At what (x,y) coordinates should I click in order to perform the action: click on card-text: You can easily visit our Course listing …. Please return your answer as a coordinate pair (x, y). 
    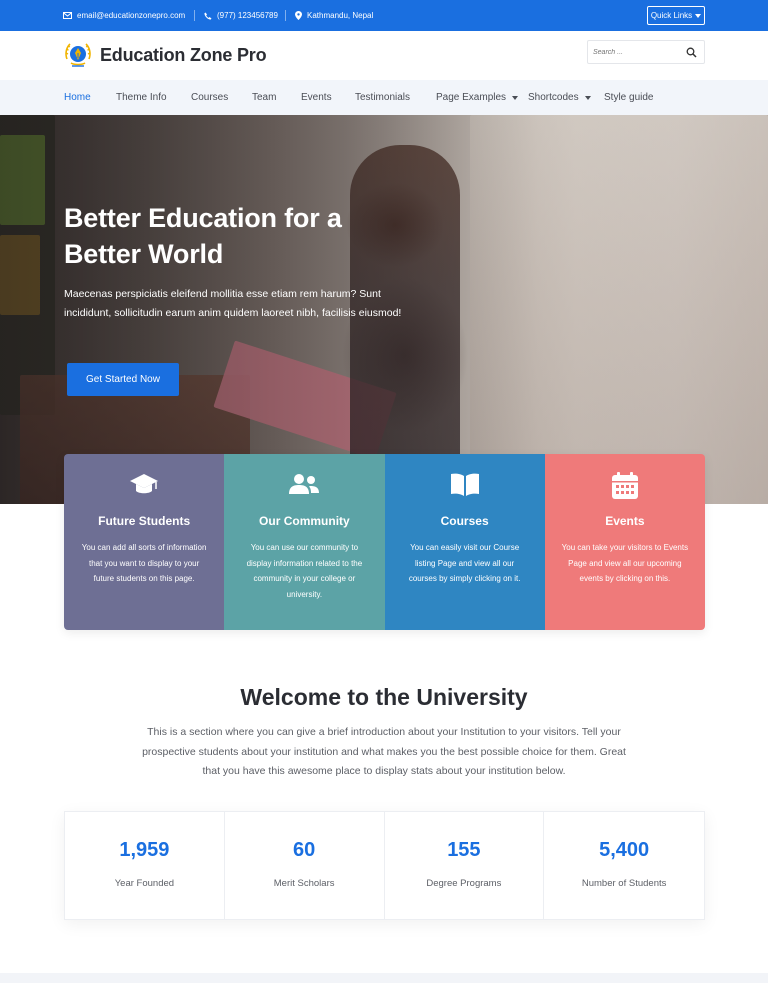
    Looking at the image, I should click on (464, 563).